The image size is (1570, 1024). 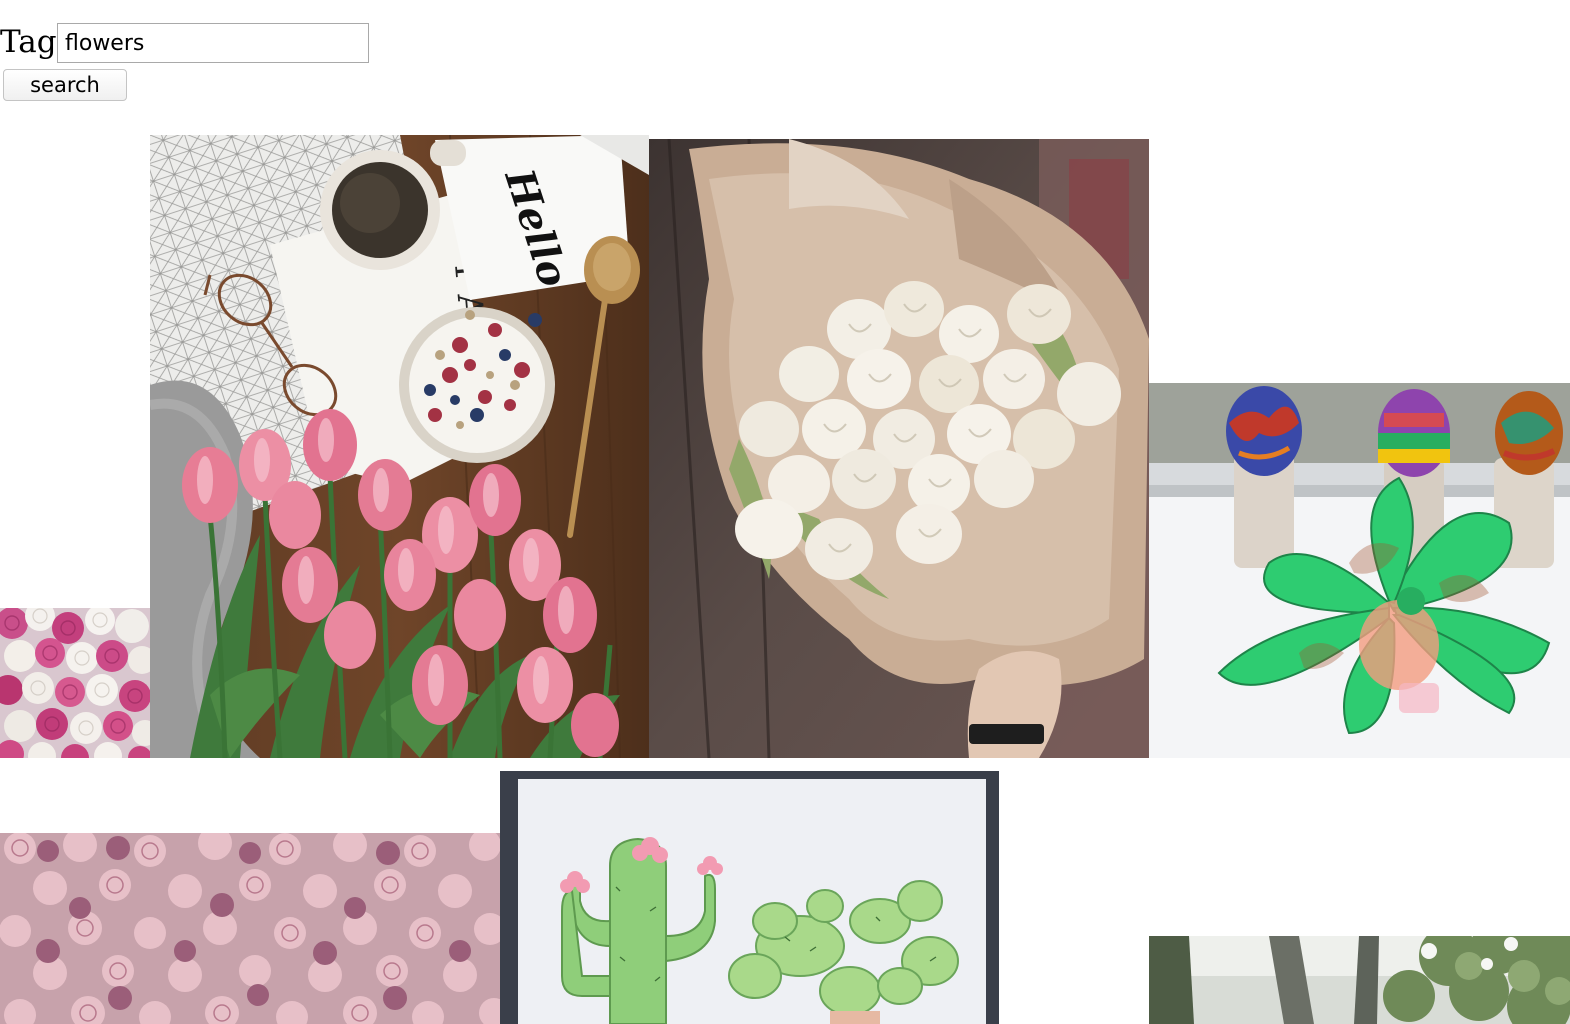 What do you see at coordinates (75, 683) in the screenshot?
I see `photo-pink-white-roses` at bounding box center [75, 683].